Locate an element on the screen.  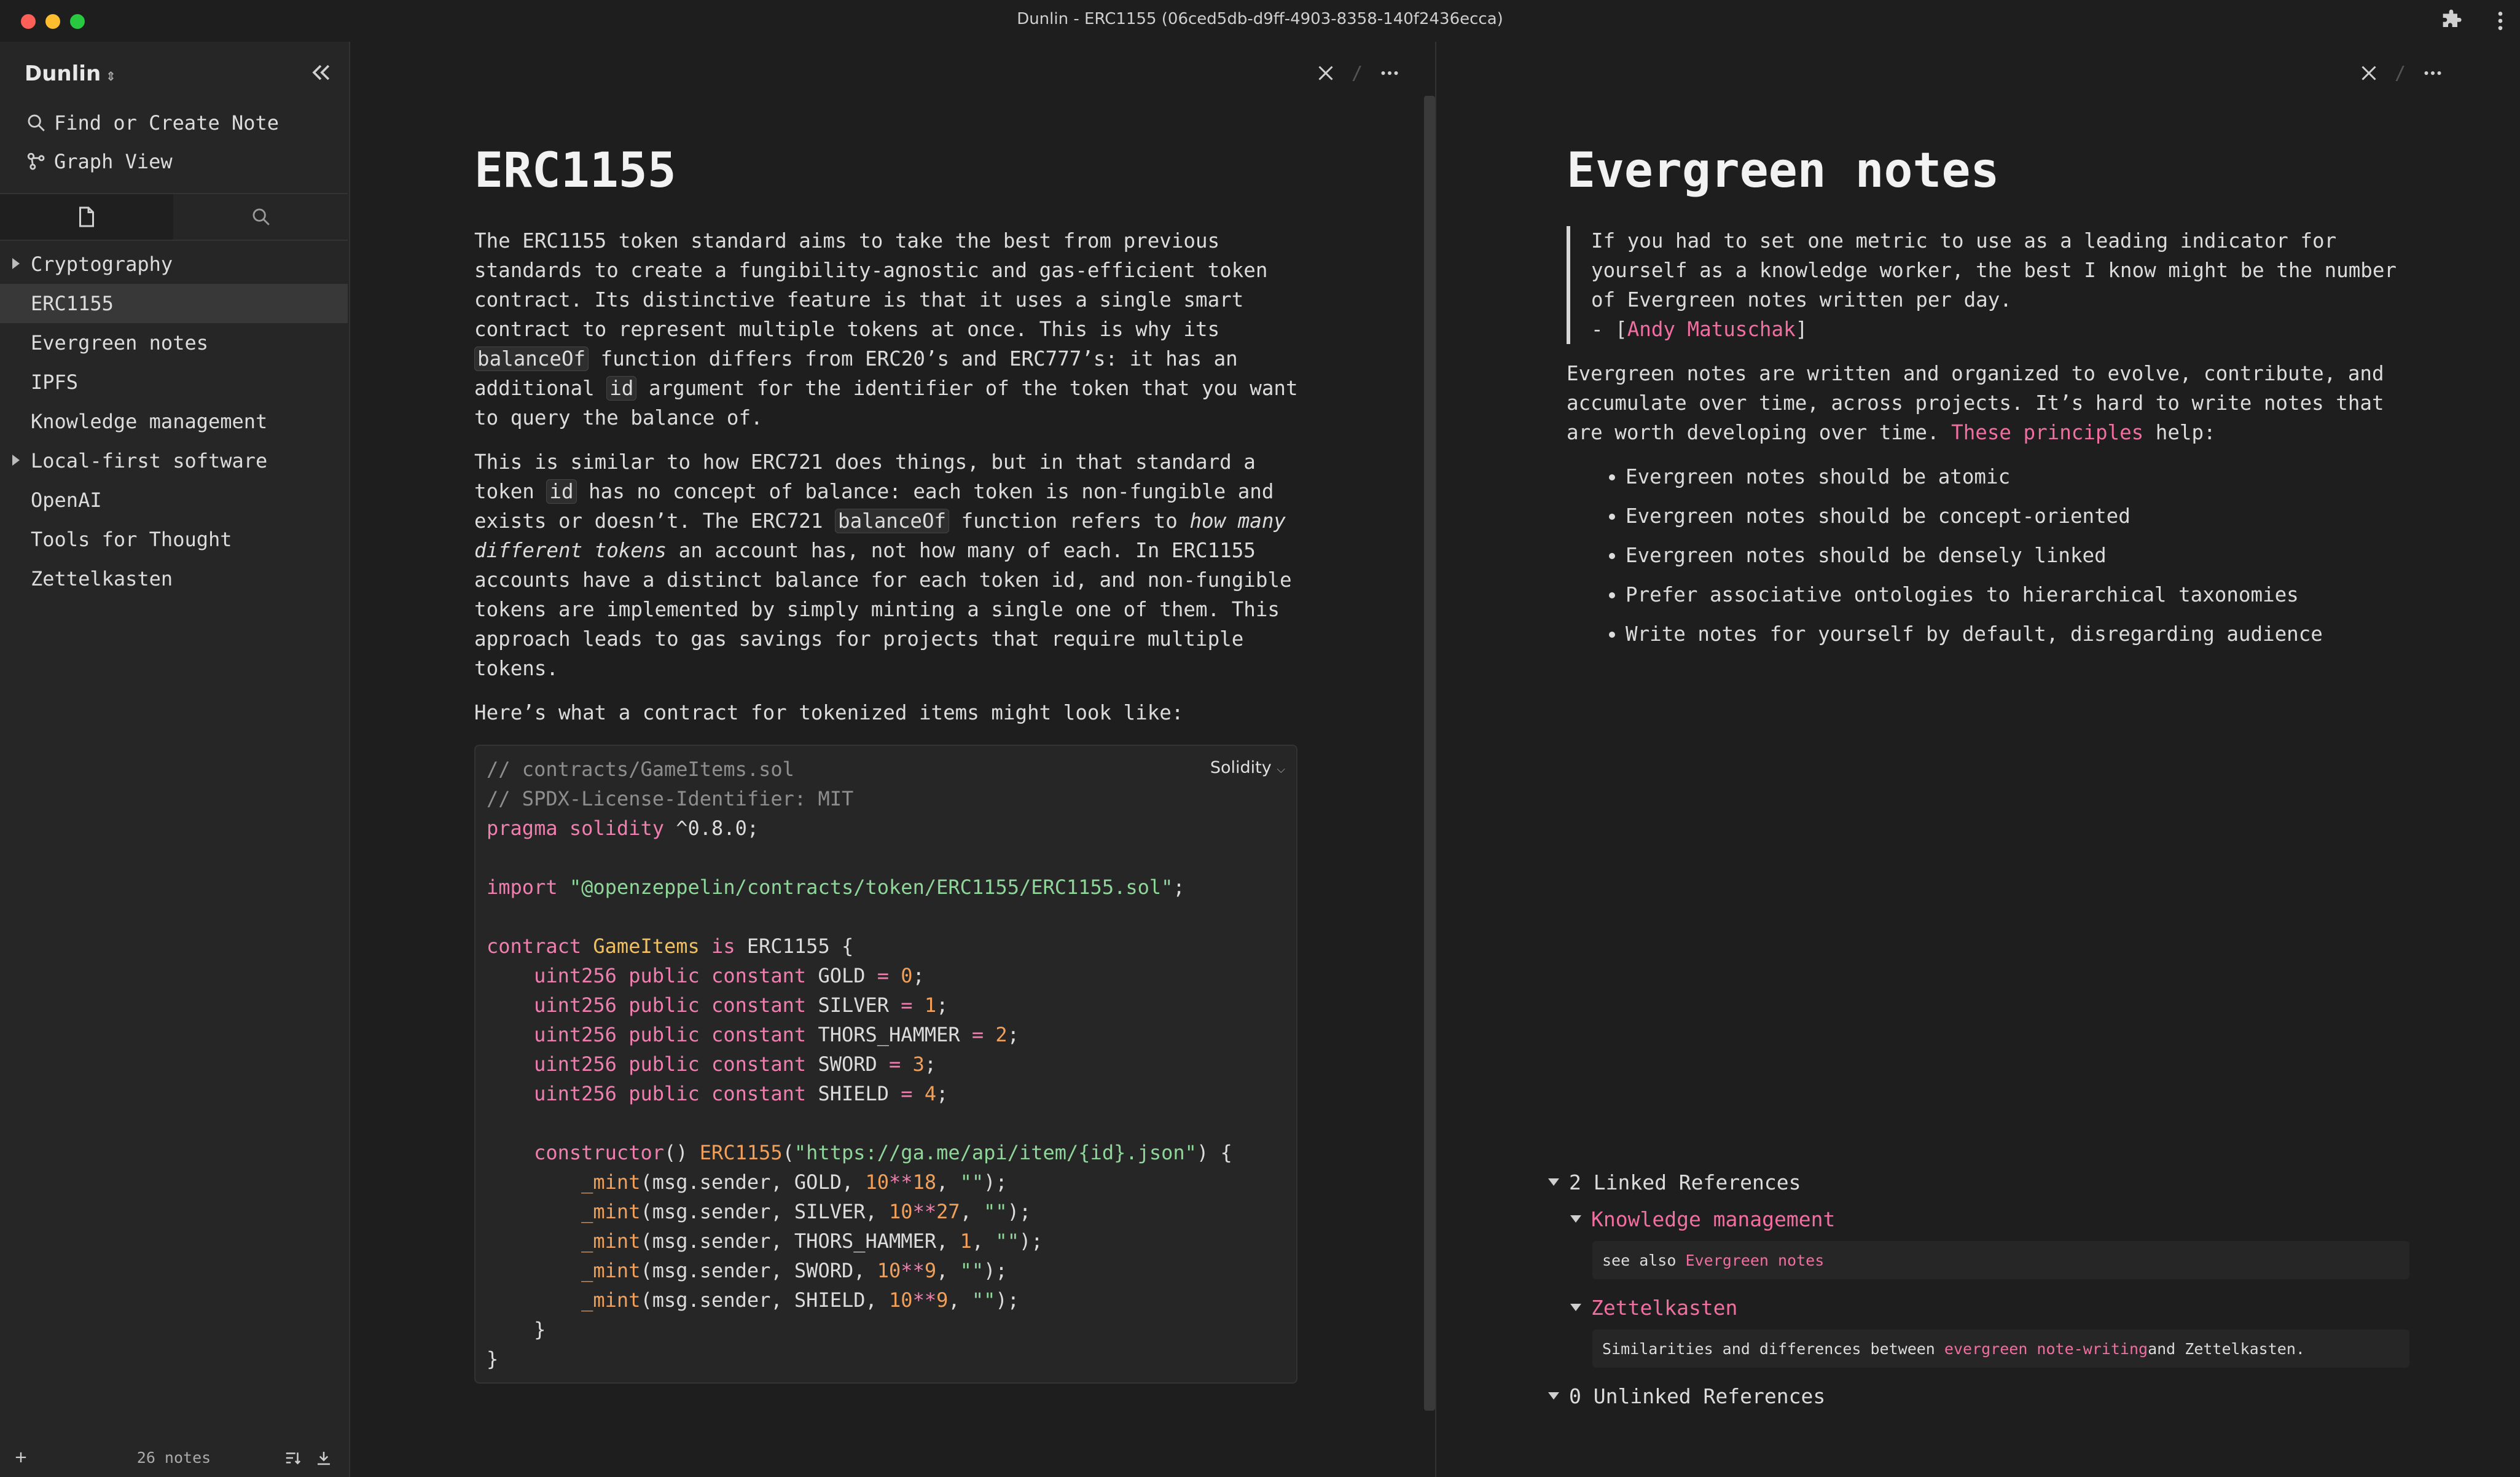
text-line: of Evergreen notes written per day. is located at coordinates (1801, 300).